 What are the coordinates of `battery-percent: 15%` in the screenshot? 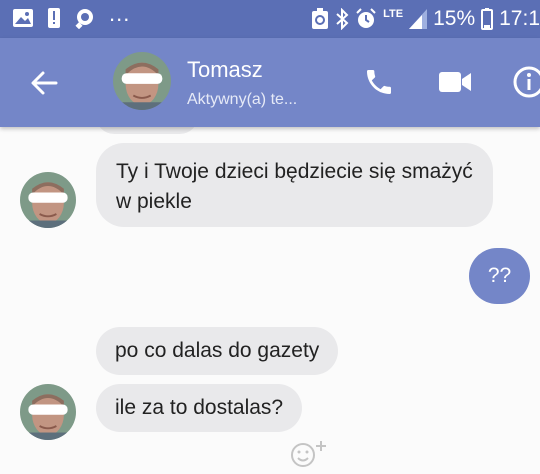 It's located at (454, 18).